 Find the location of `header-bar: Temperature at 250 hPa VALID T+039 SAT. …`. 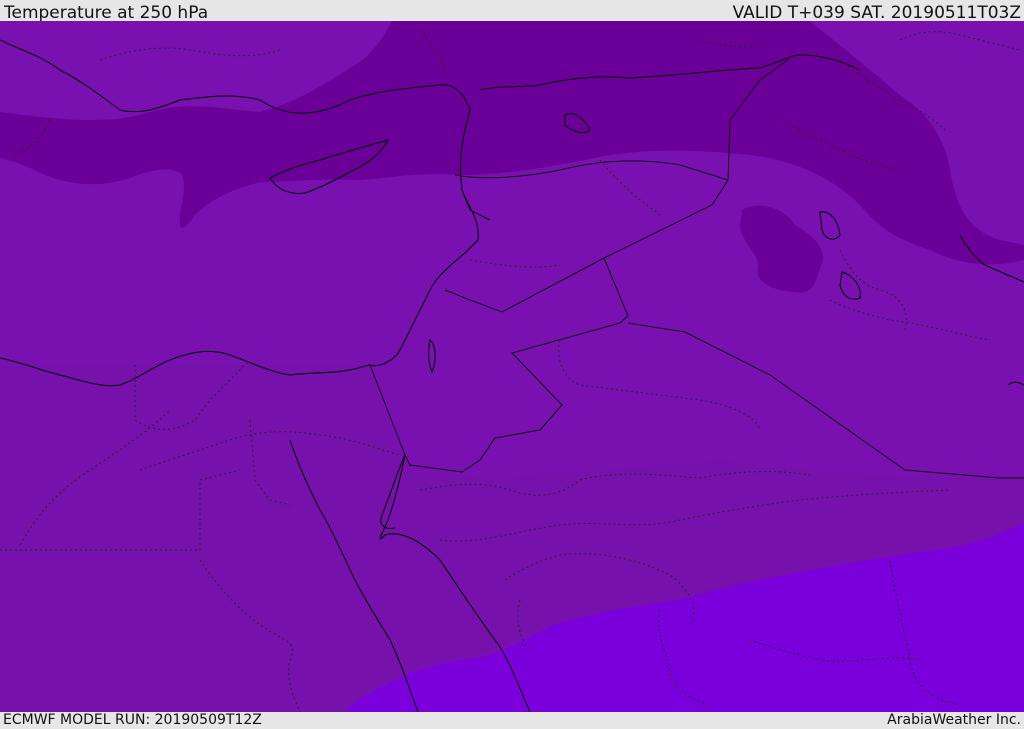

header-bar: Temperature at 250 hPa VALID T+039 SAT. … is located at coordinates (512, 11).